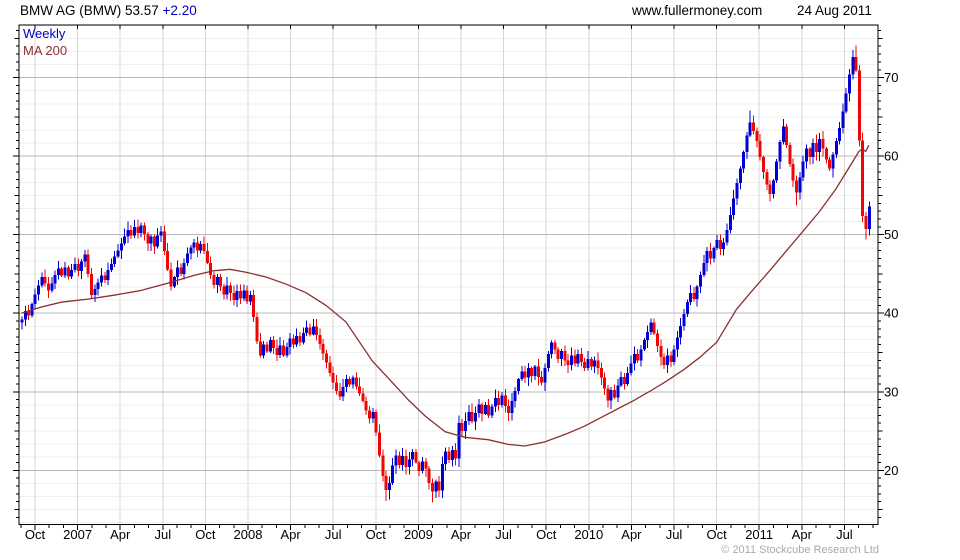 The image size is (960, 560). I want to click on y-axis-label: 70, so click(891, 77).